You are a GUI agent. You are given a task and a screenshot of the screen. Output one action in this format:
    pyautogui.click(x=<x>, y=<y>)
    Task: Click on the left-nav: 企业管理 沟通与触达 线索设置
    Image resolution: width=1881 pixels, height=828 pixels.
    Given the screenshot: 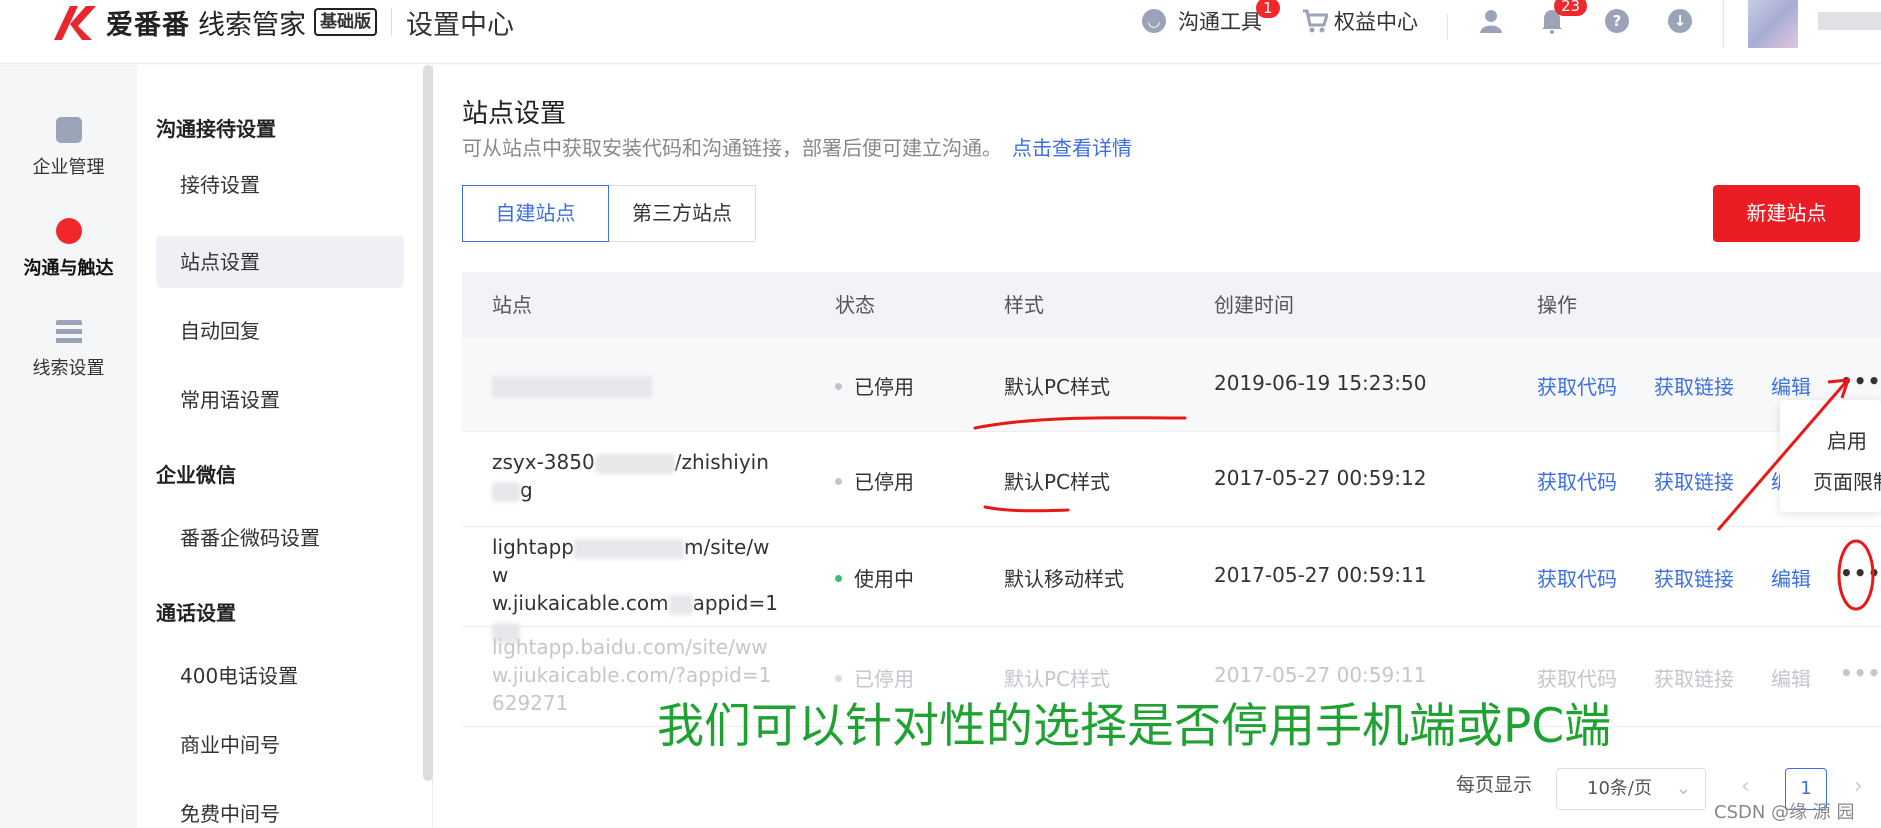 What is the action you would take?
    pyautogui.click(x=68, y=446)
    